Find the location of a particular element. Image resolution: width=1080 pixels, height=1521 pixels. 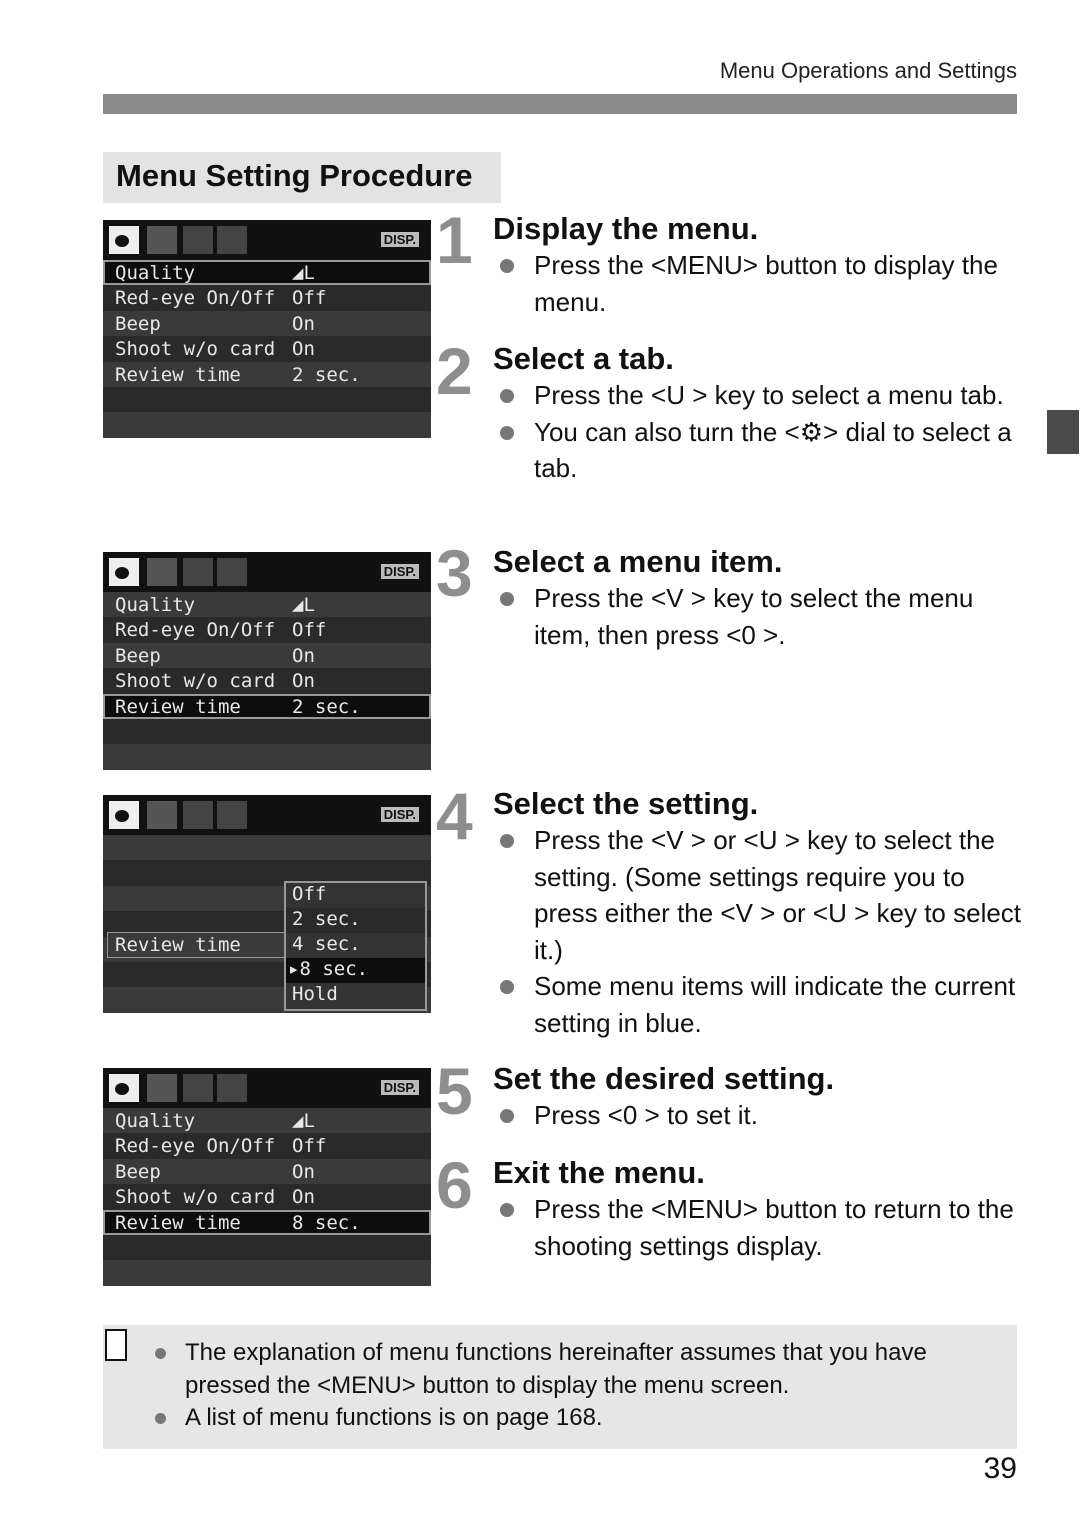

options-list: Off 2 sec. 4 sec. ▸8 sec. Hold is located at coordinates (355, 946).